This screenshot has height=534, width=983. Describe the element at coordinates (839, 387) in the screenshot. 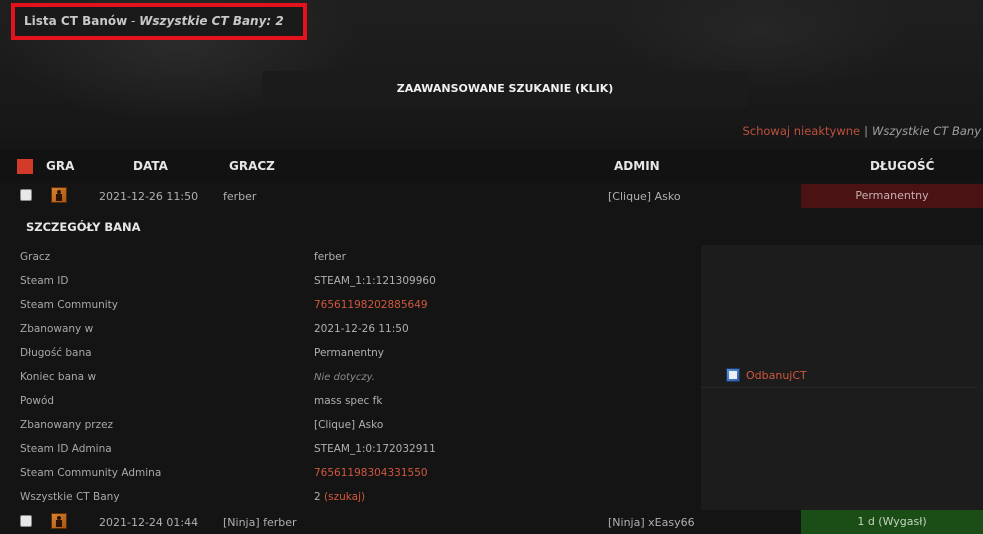

I see `divider` at that location.